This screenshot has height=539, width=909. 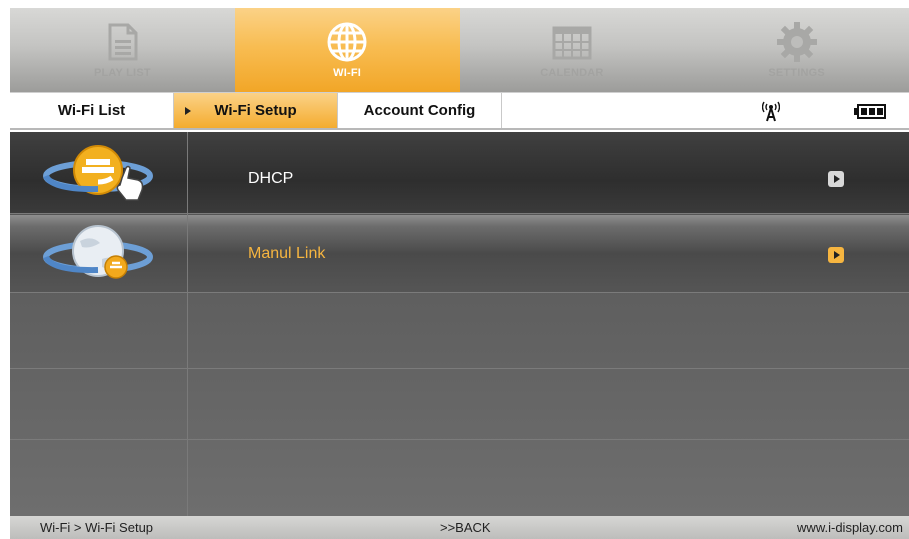 I want to click on subtab-label: Account Config, so click(x=419, y=110).